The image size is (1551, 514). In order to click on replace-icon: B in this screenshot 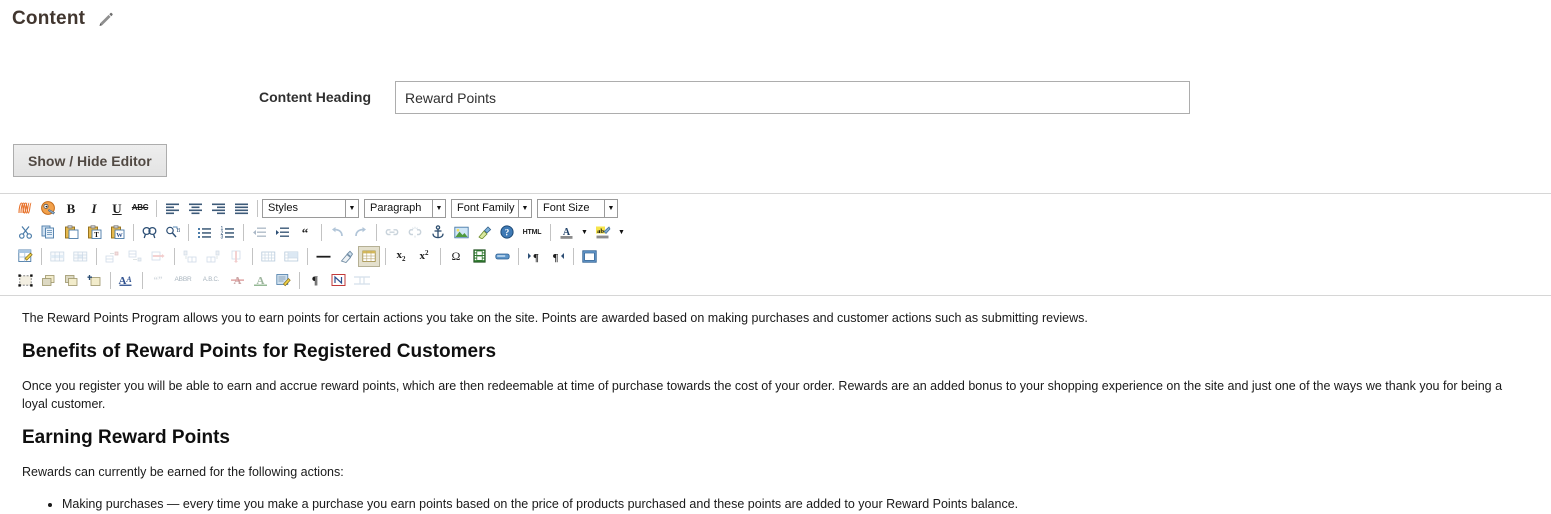, I will do `click(172, 232)`.